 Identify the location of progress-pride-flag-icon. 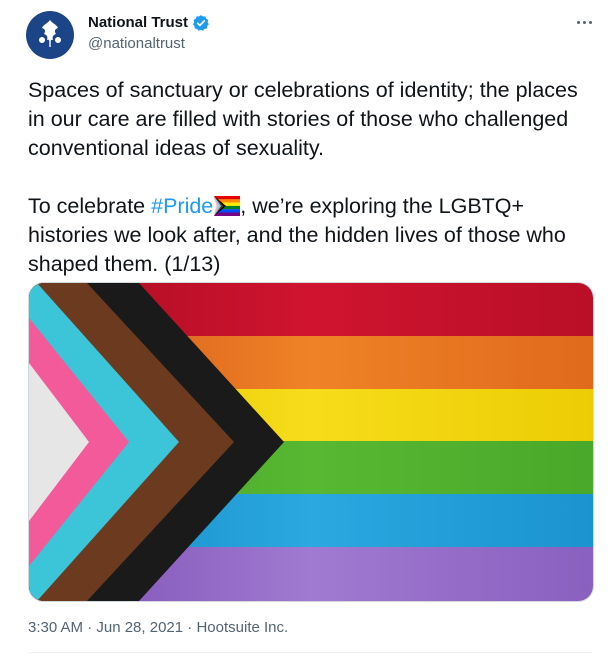
(227, 205).